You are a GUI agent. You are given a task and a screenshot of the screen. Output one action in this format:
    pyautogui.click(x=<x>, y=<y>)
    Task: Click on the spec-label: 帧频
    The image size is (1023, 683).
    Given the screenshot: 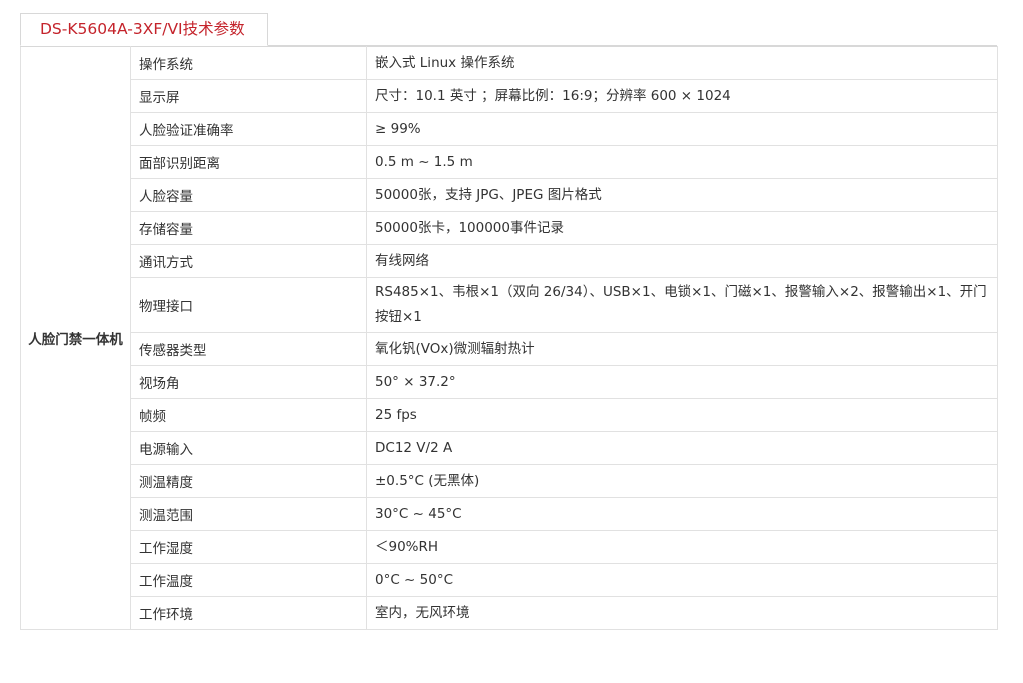 What is the action you would take?
    pyautogui.click(x=248, y=415)
    